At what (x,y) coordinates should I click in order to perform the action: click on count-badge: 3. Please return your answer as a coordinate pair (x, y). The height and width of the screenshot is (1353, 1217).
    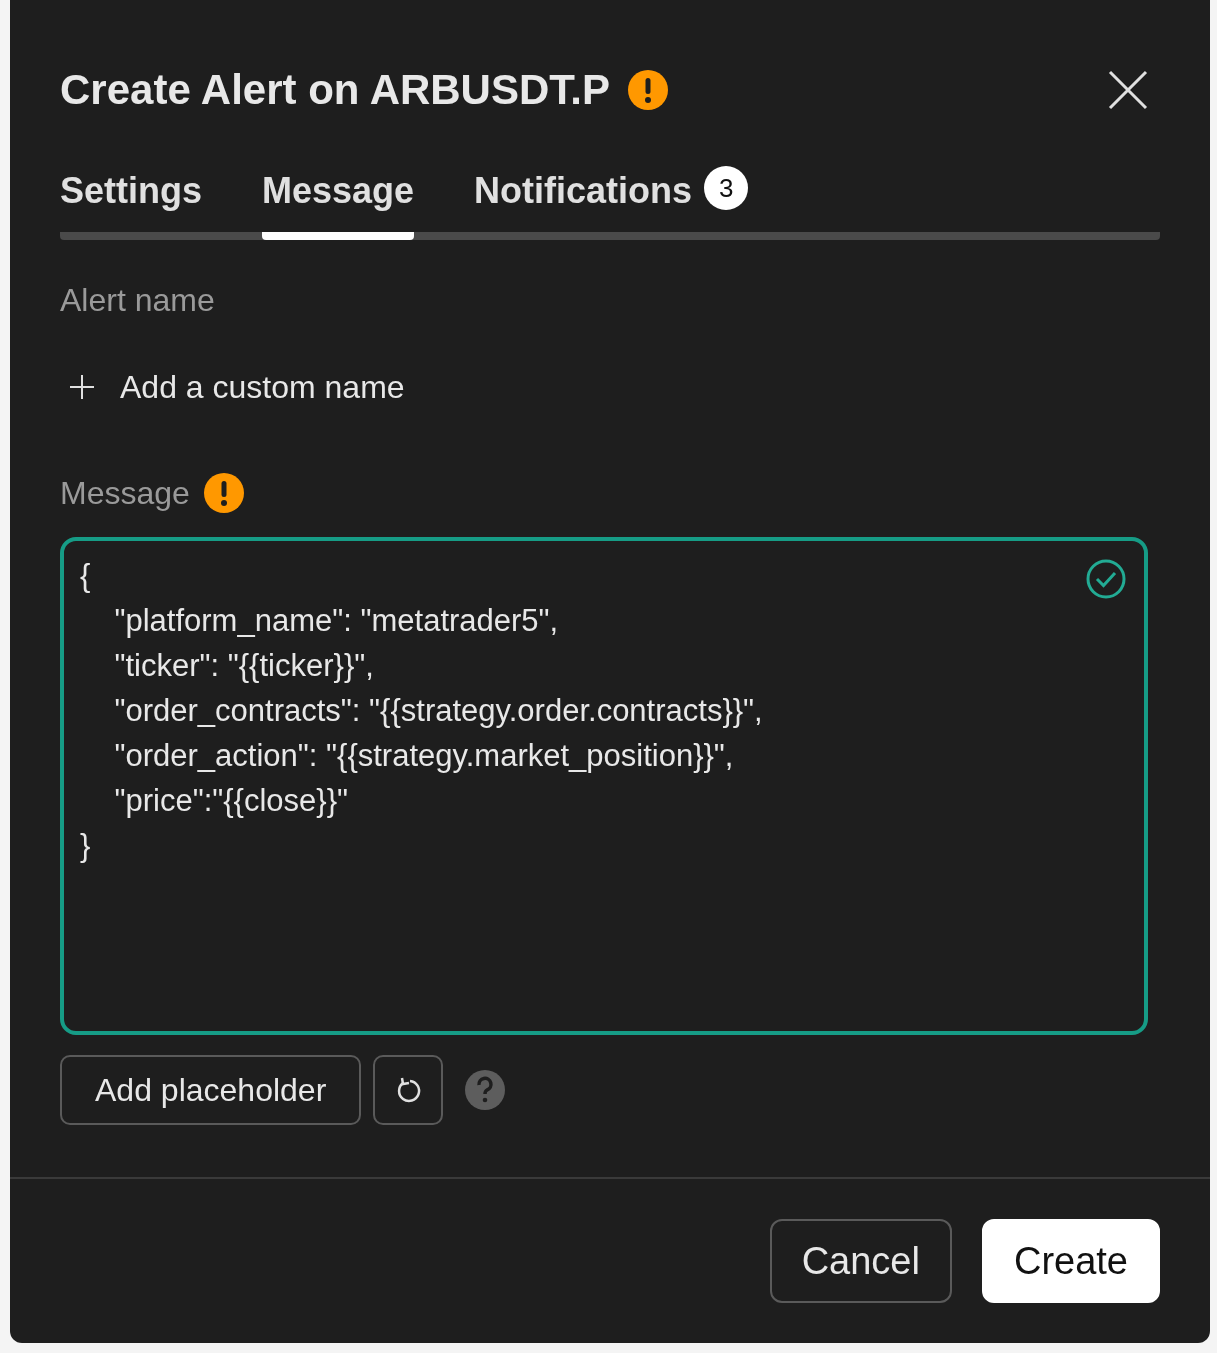
    Looking at the image, I should click on (726, 188).